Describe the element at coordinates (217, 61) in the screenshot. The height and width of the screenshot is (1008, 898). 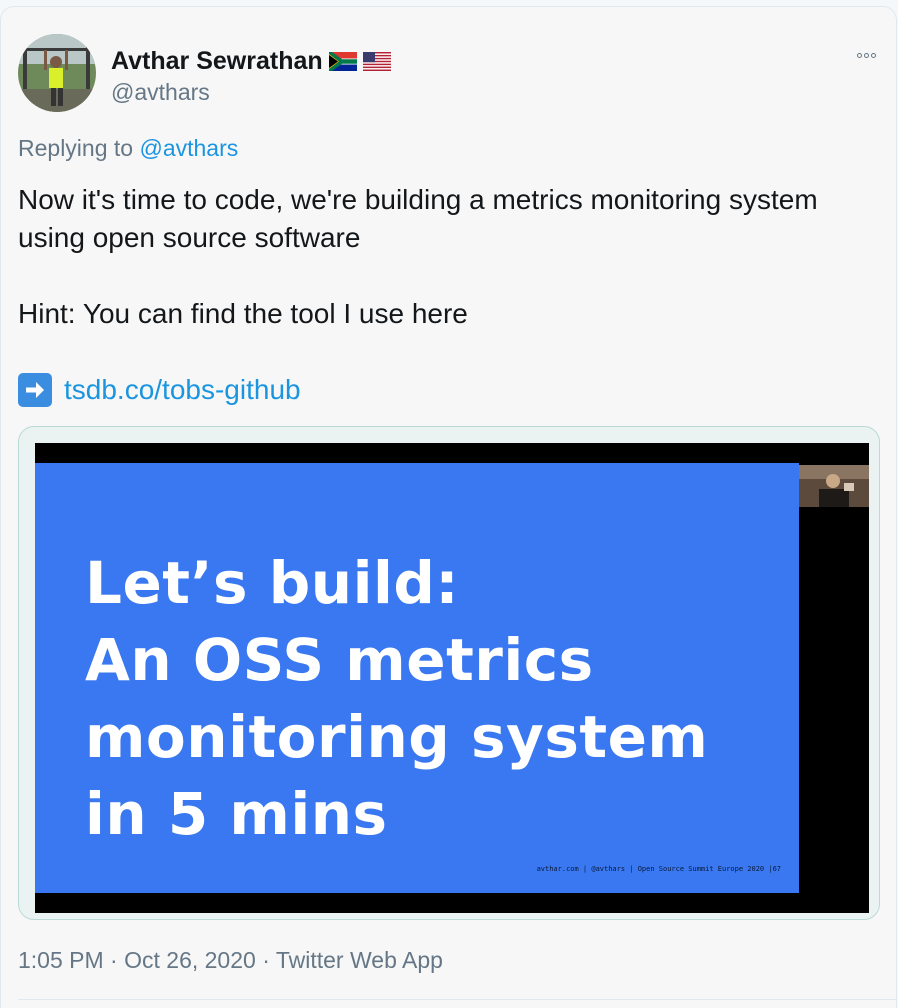
I see `author-name: Avthar Sewrathan` at that location.